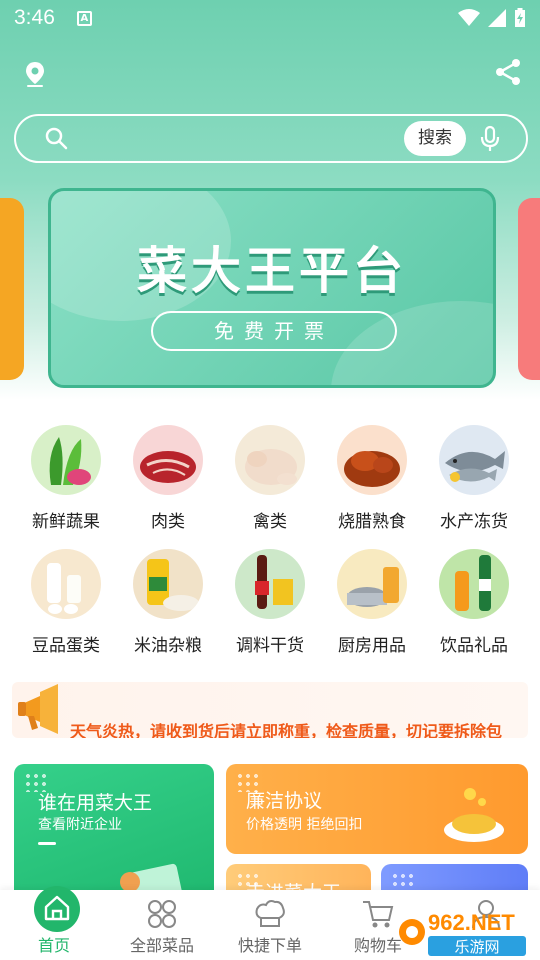 This screenshot has height=960, width=540. What do you see at coordinates (57, 908) in the screenshot?
I see `home-icon` at bounding box center [57, 908].